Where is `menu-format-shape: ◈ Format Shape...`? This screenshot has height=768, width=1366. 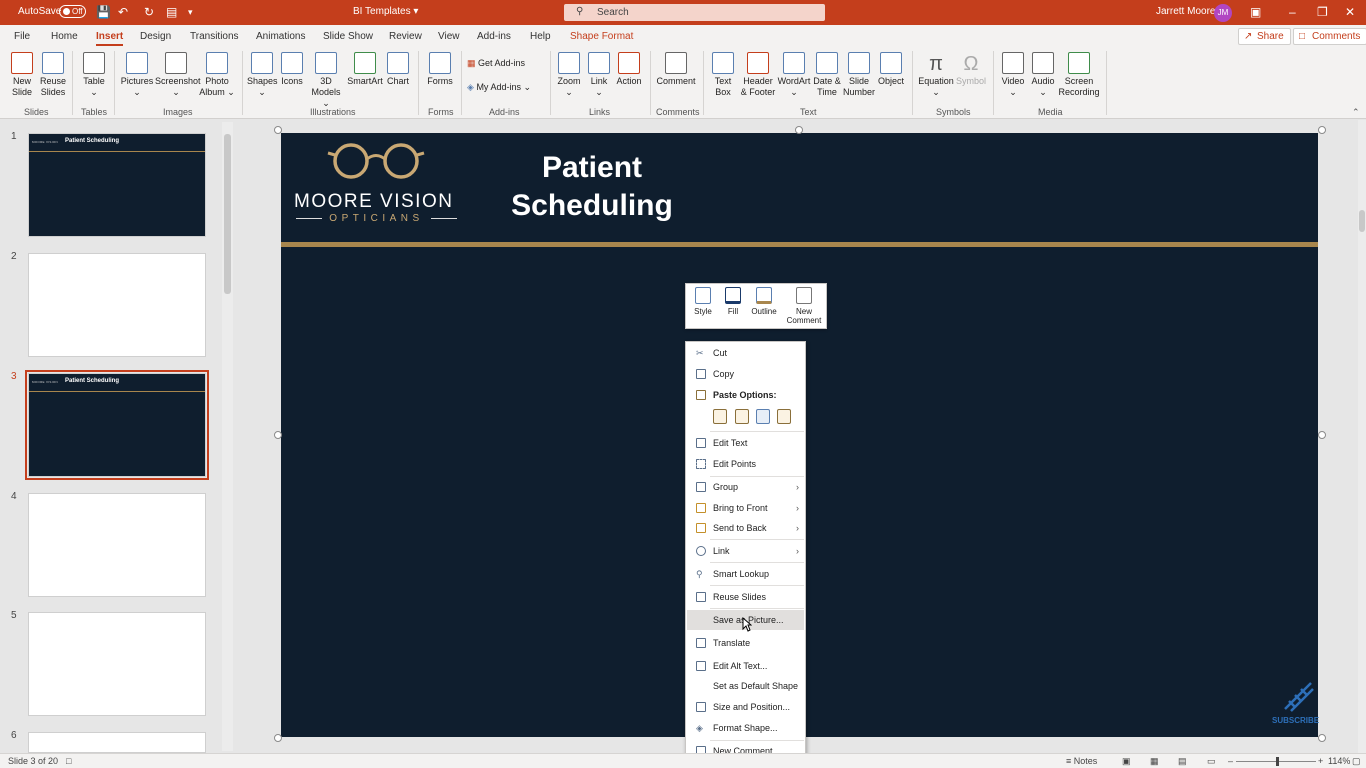
menu-format-shape: ◈ Format Shape... is located at coordinates (745, 728).